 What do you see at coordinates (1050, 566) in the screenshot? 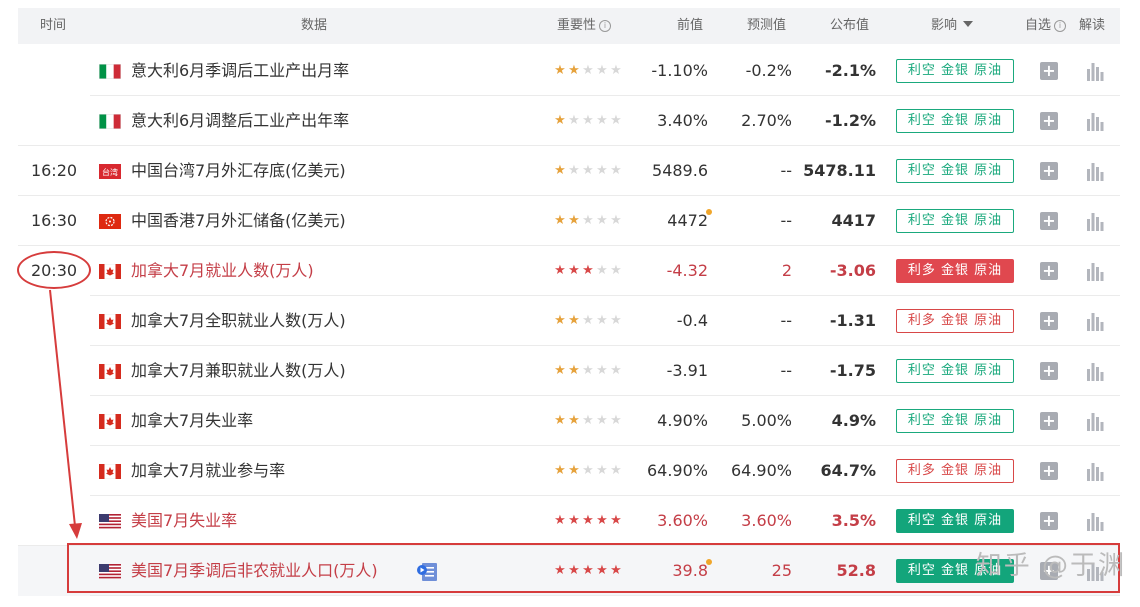
I see `watermark: 知乎 @于渊` at bounding box center [1050, 566].